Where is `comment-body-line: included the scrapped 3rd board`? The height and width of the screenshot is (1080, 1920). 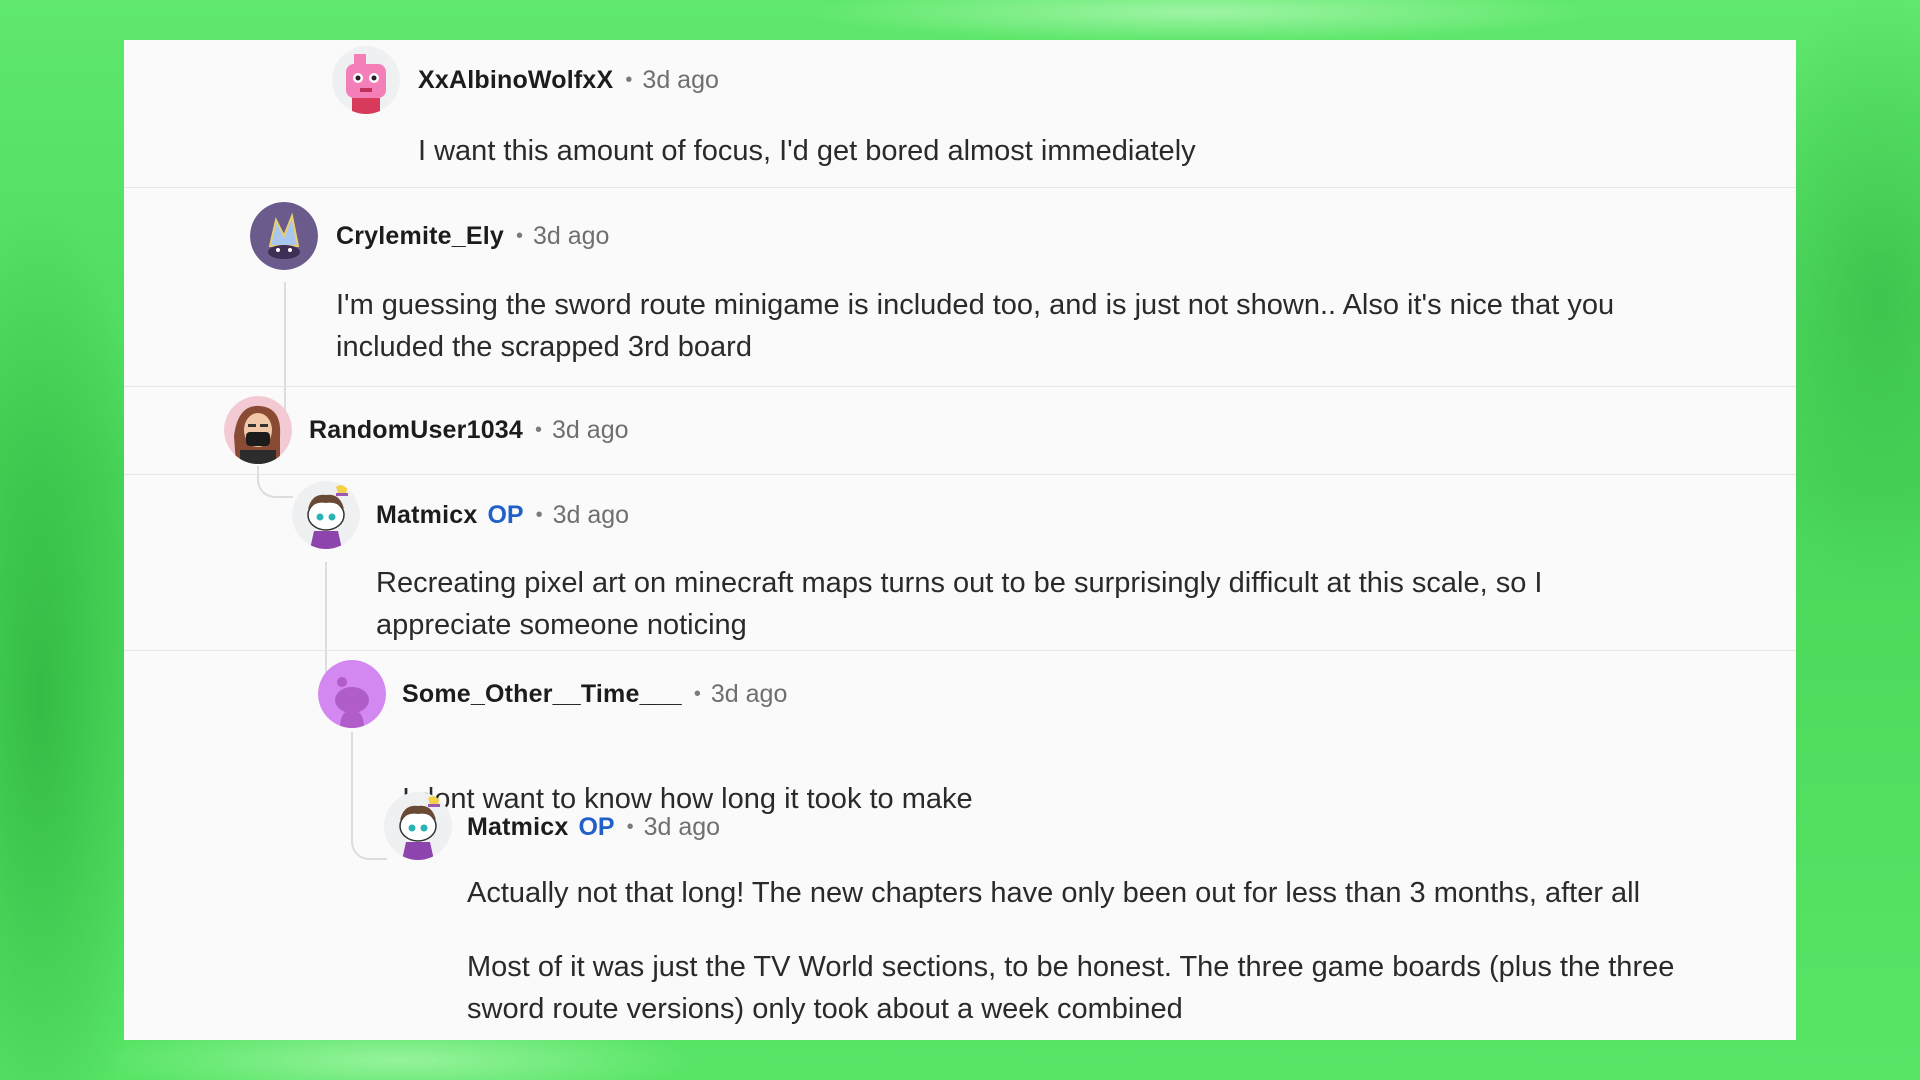 comment-body-line: included the scrapped 3rd board is located at coordinates (544, 347).